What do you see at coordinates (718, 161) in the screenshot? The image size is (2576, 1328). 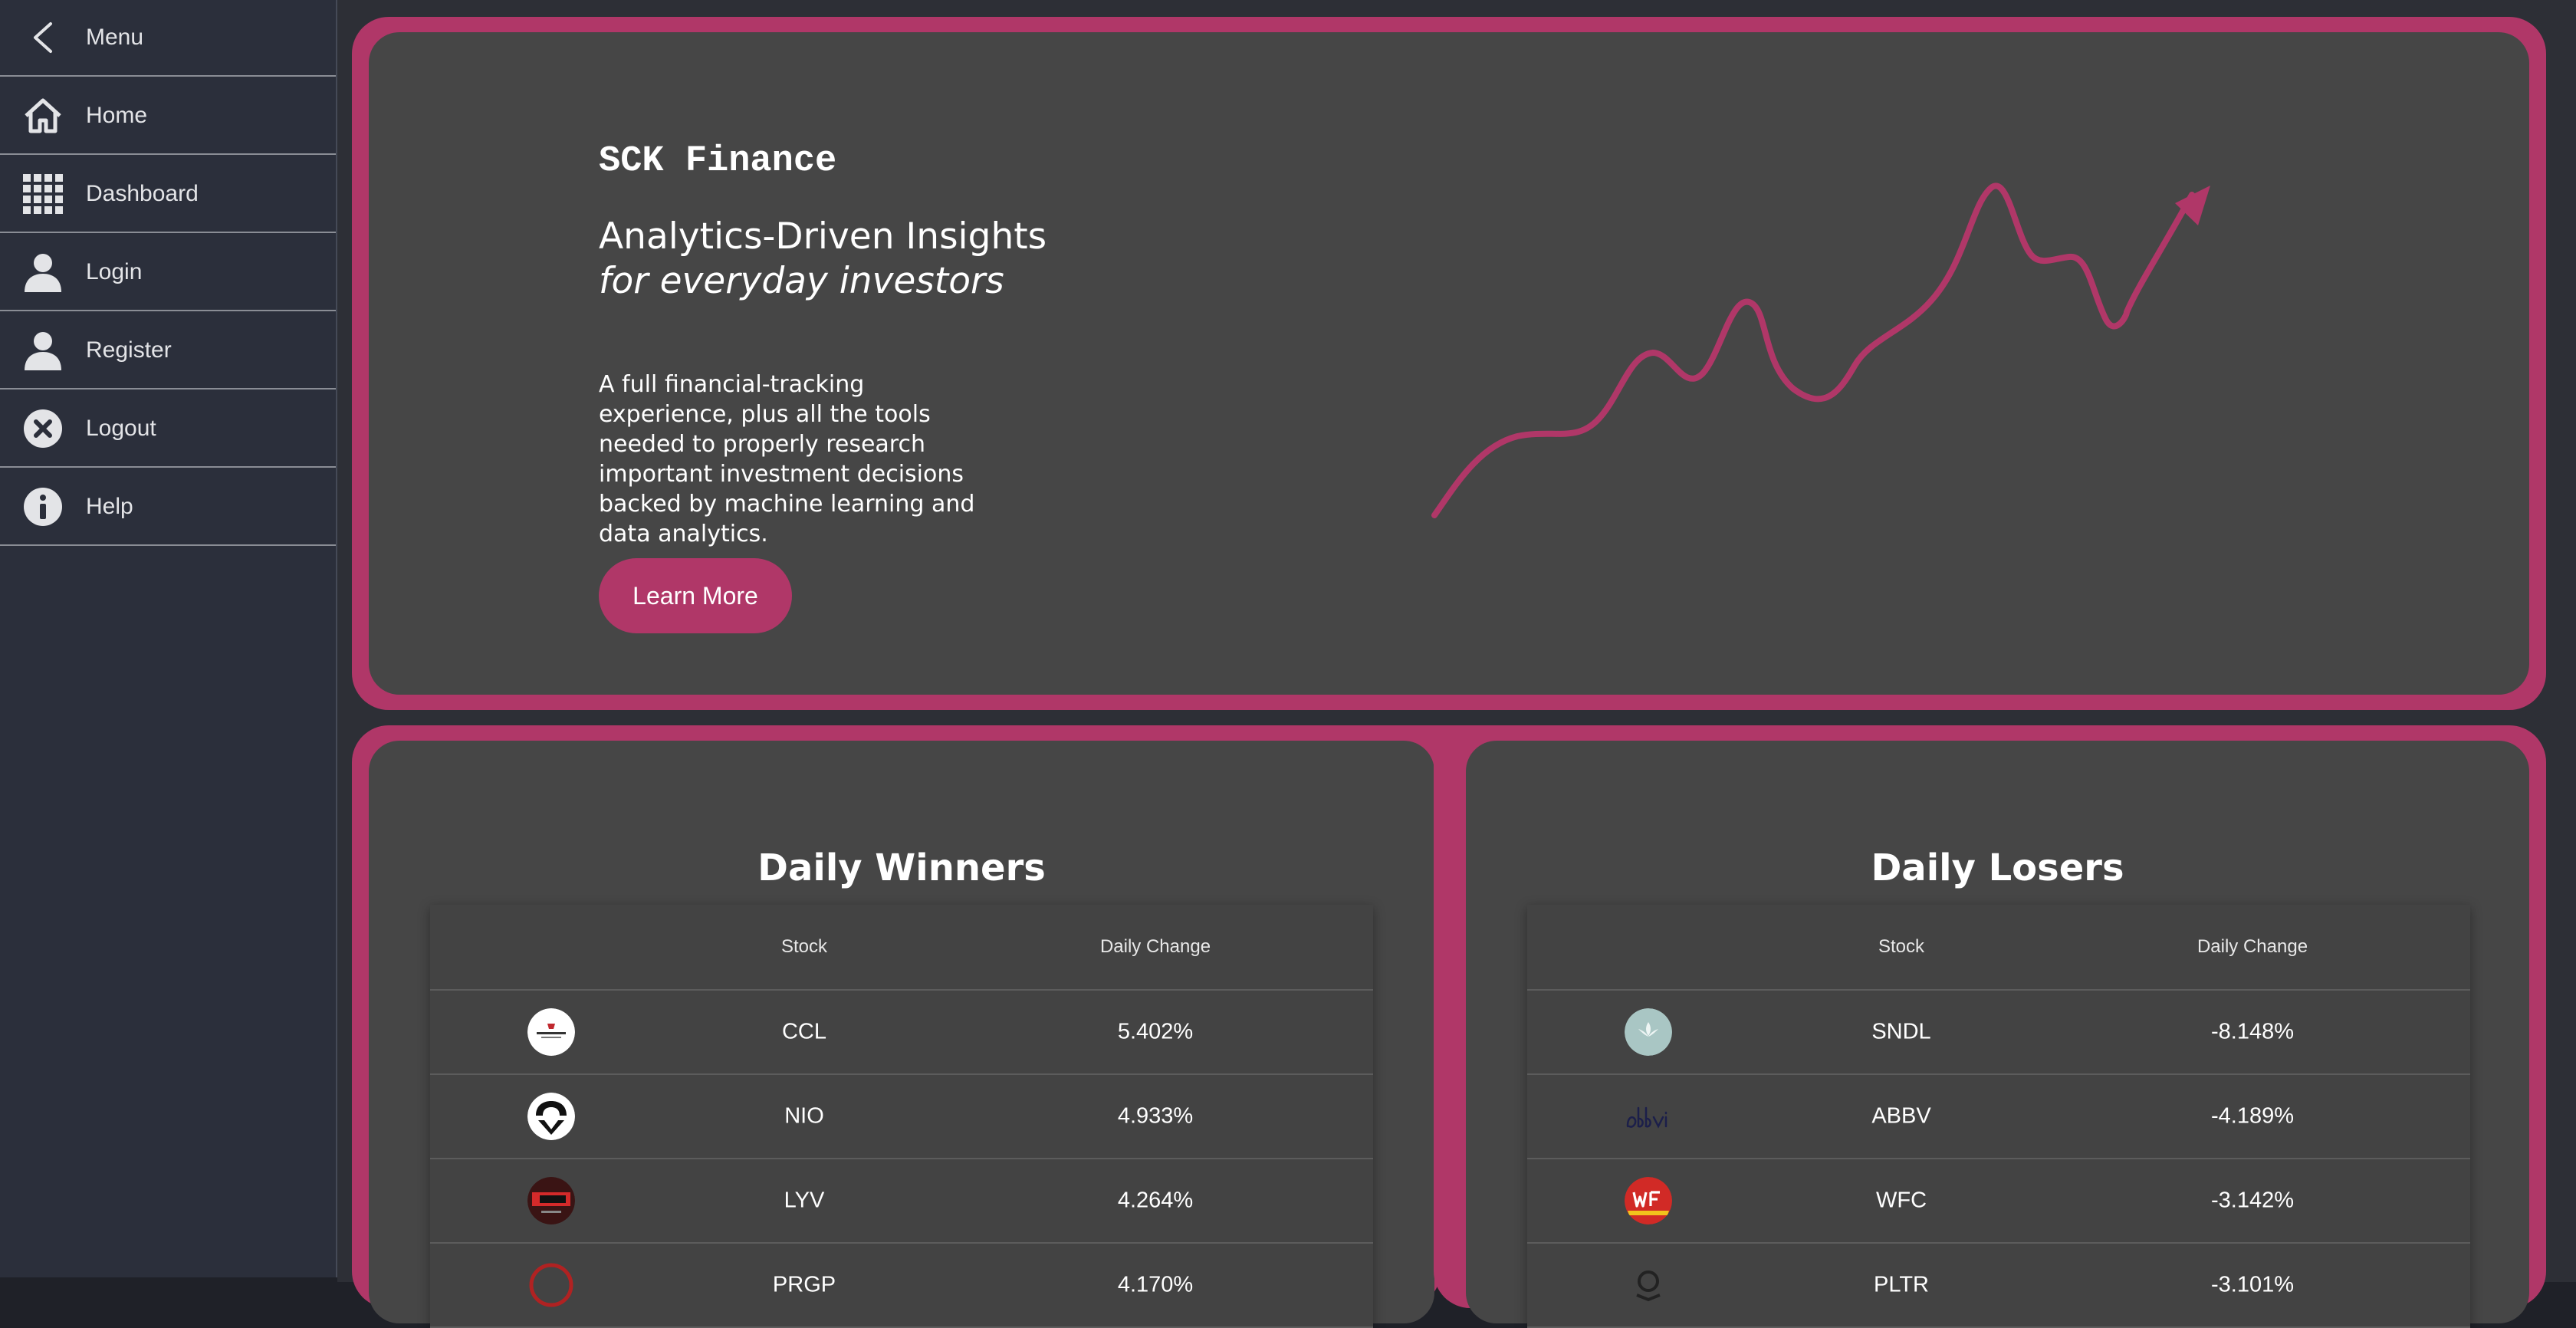 I see `brand-title: SCK Finance` at bounding box center [718, 161].